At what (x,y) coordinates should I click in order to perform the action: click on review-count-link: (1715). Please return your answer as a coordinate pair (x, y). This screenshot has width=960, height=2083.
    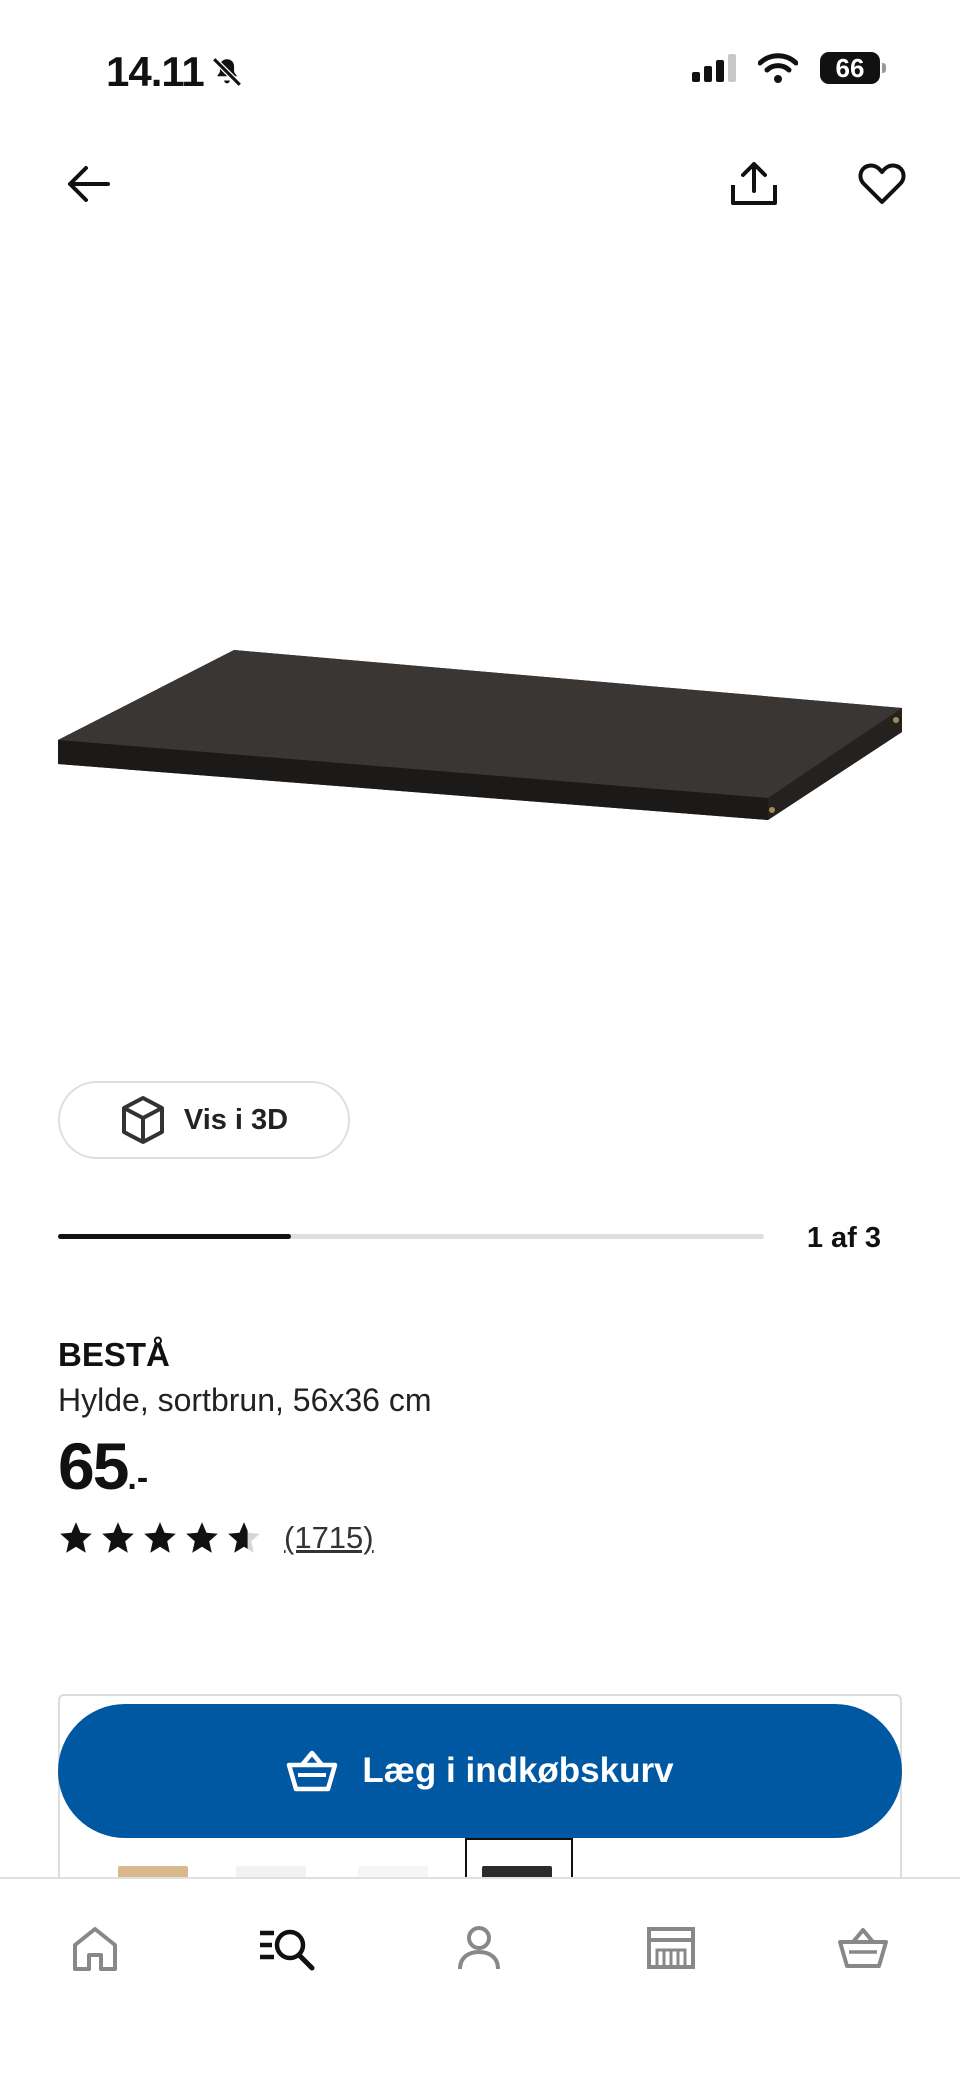
    Looking at the image, I should click on (329, 1538).